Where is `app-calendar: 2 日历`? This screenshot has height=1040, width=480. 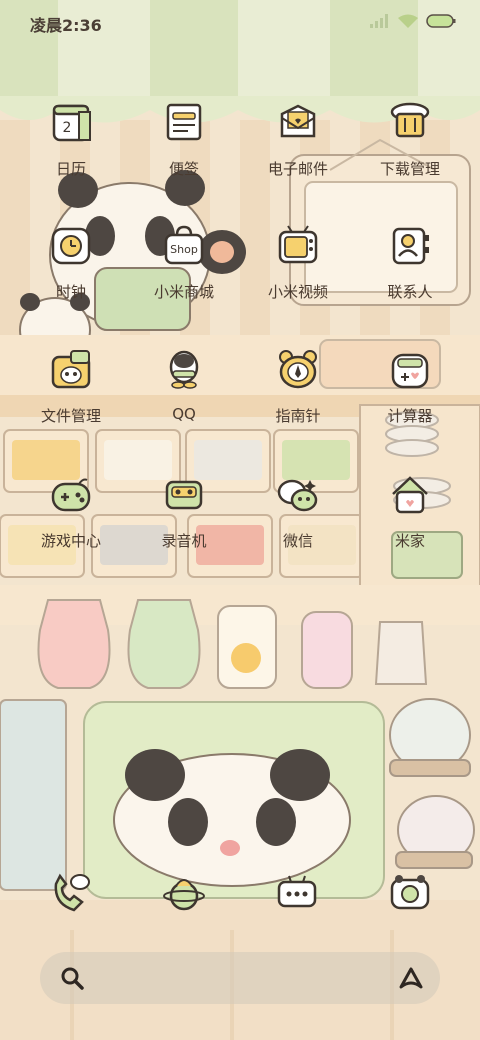 app-calendar: 2 日历 is located at coordinates (71, 138).